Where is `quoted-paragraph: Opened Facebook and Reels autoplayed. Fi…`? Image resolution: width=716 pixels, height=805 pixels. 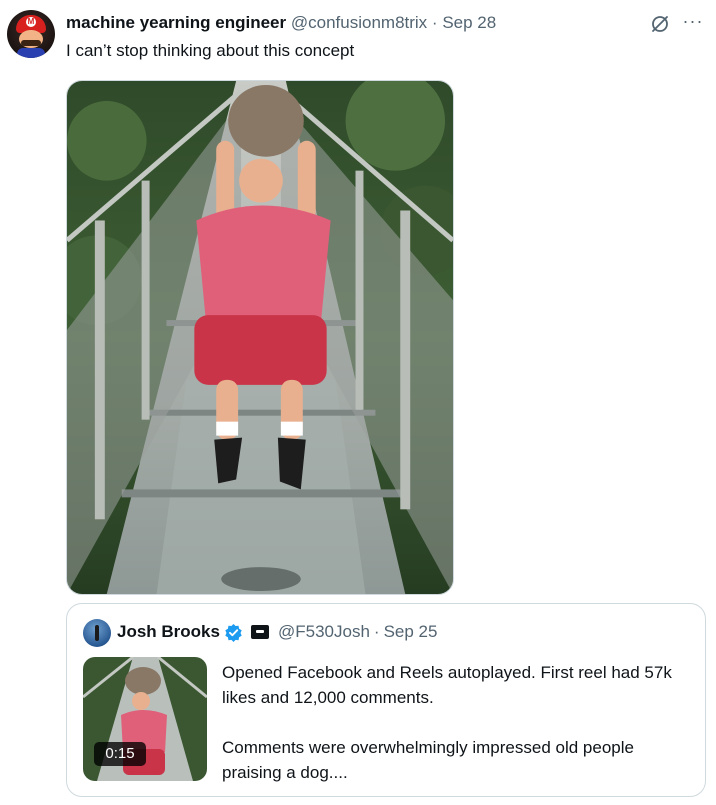
quoted-paragraph: Opened Facebook and Reels autoplayed. Fi… is located at coordinates (447, 685).